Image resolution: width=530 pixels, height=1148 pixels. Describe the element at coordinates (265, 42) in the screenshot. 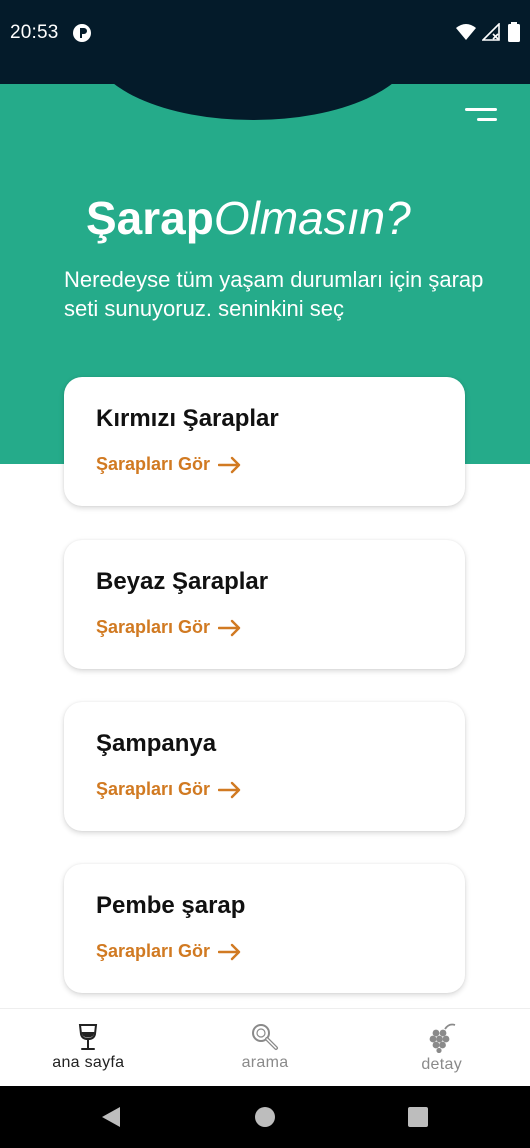

I see `status-bar: 20:53` at that location.